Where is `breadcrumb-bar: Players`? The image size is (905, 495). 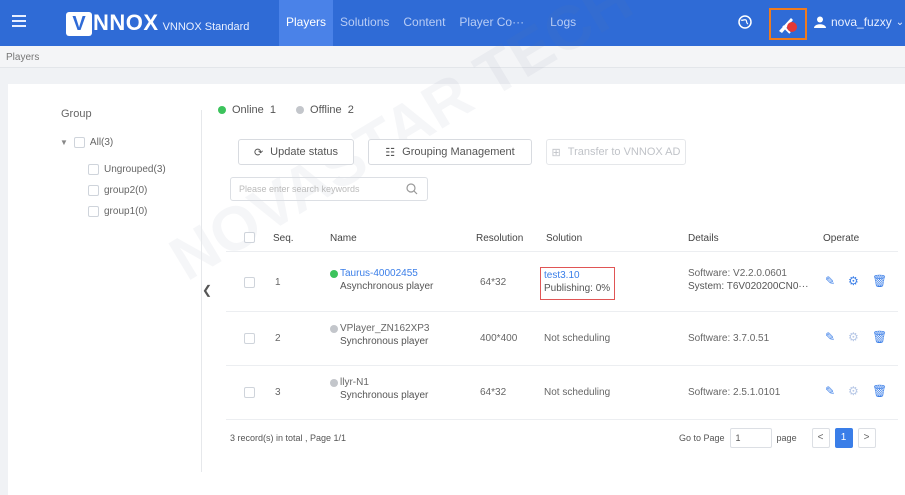
breadcrumb-bar: Players is located at coordinates (452, 57).